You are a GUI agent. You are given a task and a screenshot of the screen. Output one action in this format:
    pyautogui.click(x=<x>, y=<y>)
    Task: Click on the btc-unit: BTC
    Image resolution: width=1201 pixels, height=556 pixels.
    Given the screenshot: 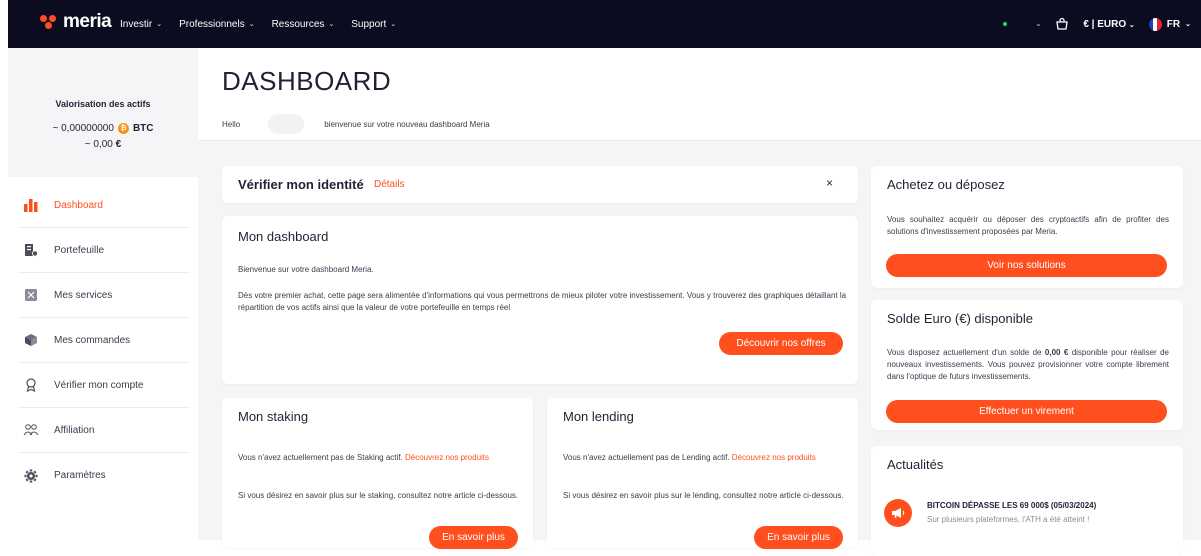 What is the action you would take?
    pyautogui.click(x=143, y=128)
    